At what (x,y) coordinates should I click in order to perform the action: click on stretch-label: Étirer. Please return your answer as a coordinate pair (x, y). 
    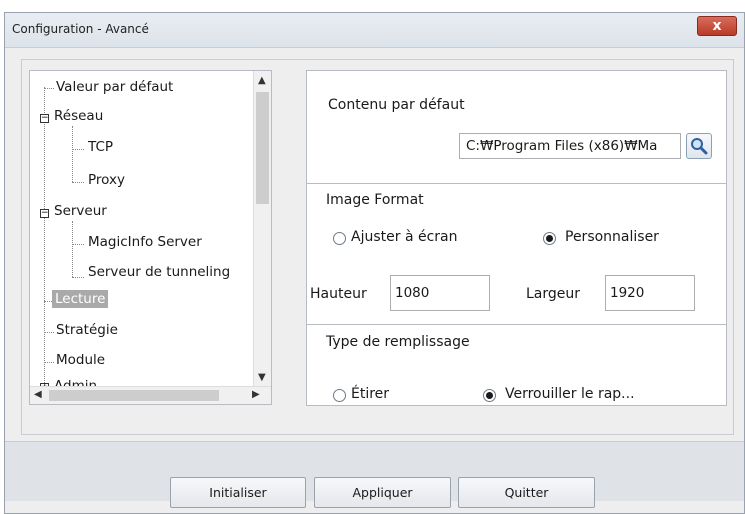
    Looking at the image, I should click on (370, 394).